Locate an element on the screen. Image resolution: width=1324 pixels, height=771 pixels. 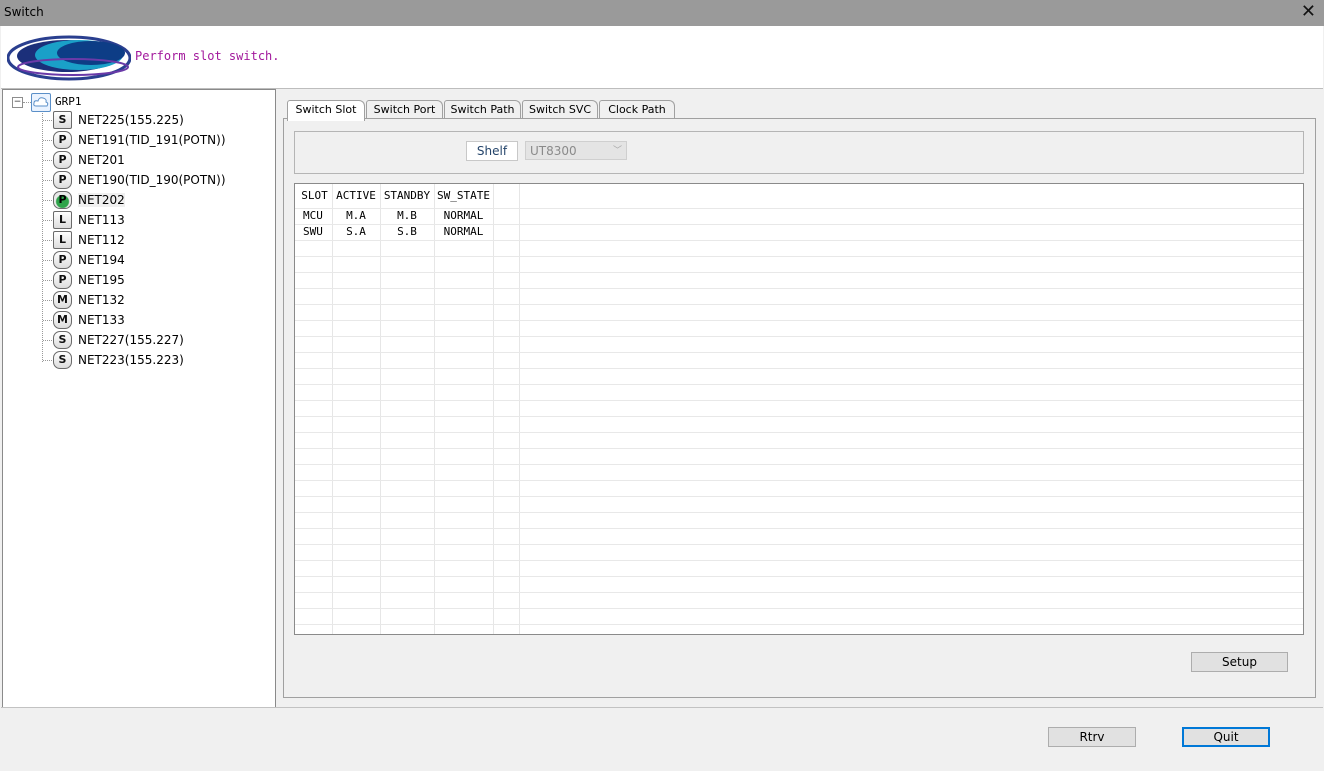
shelf-select-value: UT8300 is located at coordinates (553, 151).